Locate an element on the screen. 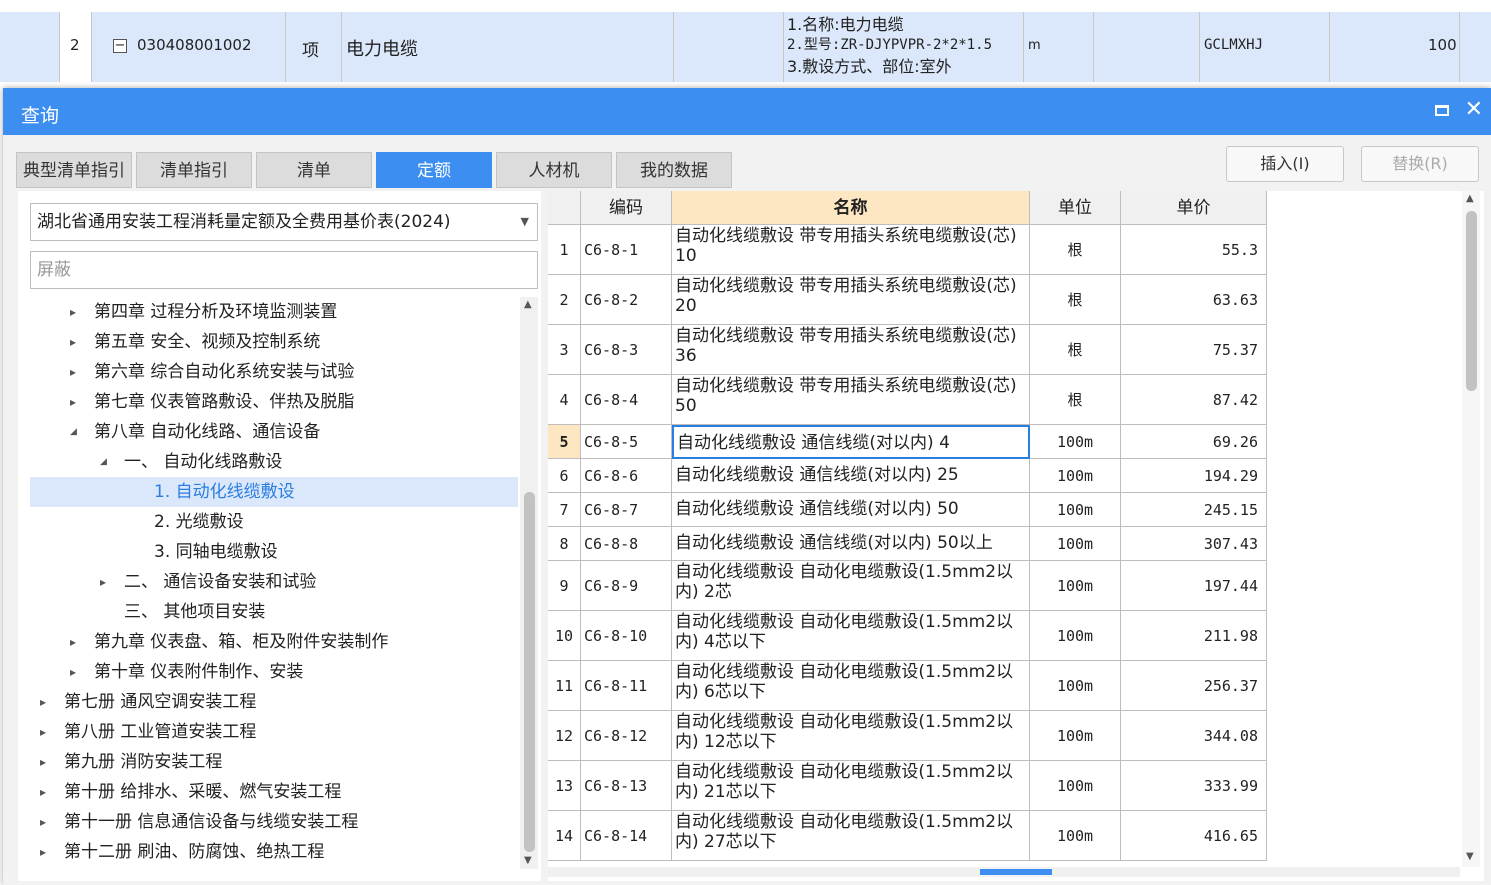 This screenshot has height=885, width=1491. row-index: 2 is located at coordinates (564, 300).